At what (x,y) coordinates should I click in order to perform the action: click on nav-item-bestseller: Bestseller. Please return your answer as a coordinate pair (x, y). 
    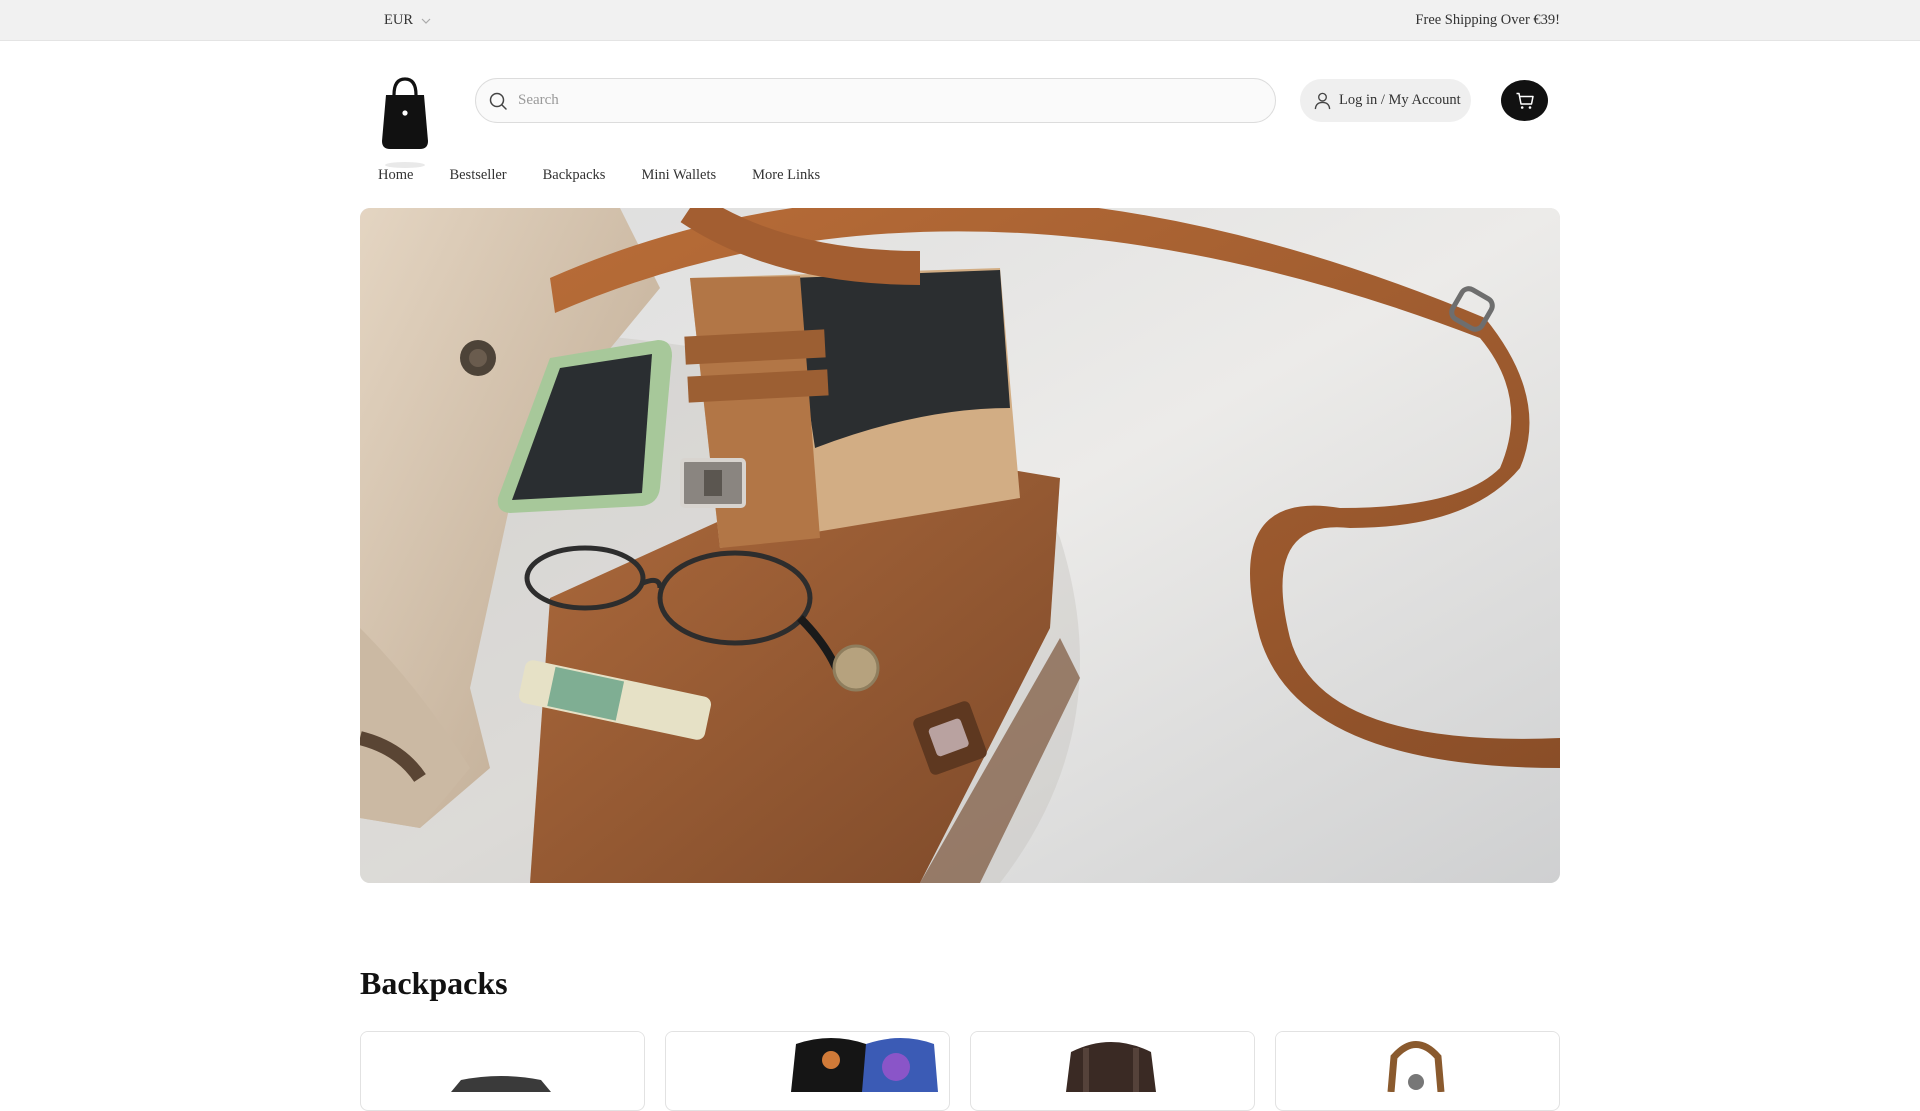
    Looking at the image, I should click on (477, 175).